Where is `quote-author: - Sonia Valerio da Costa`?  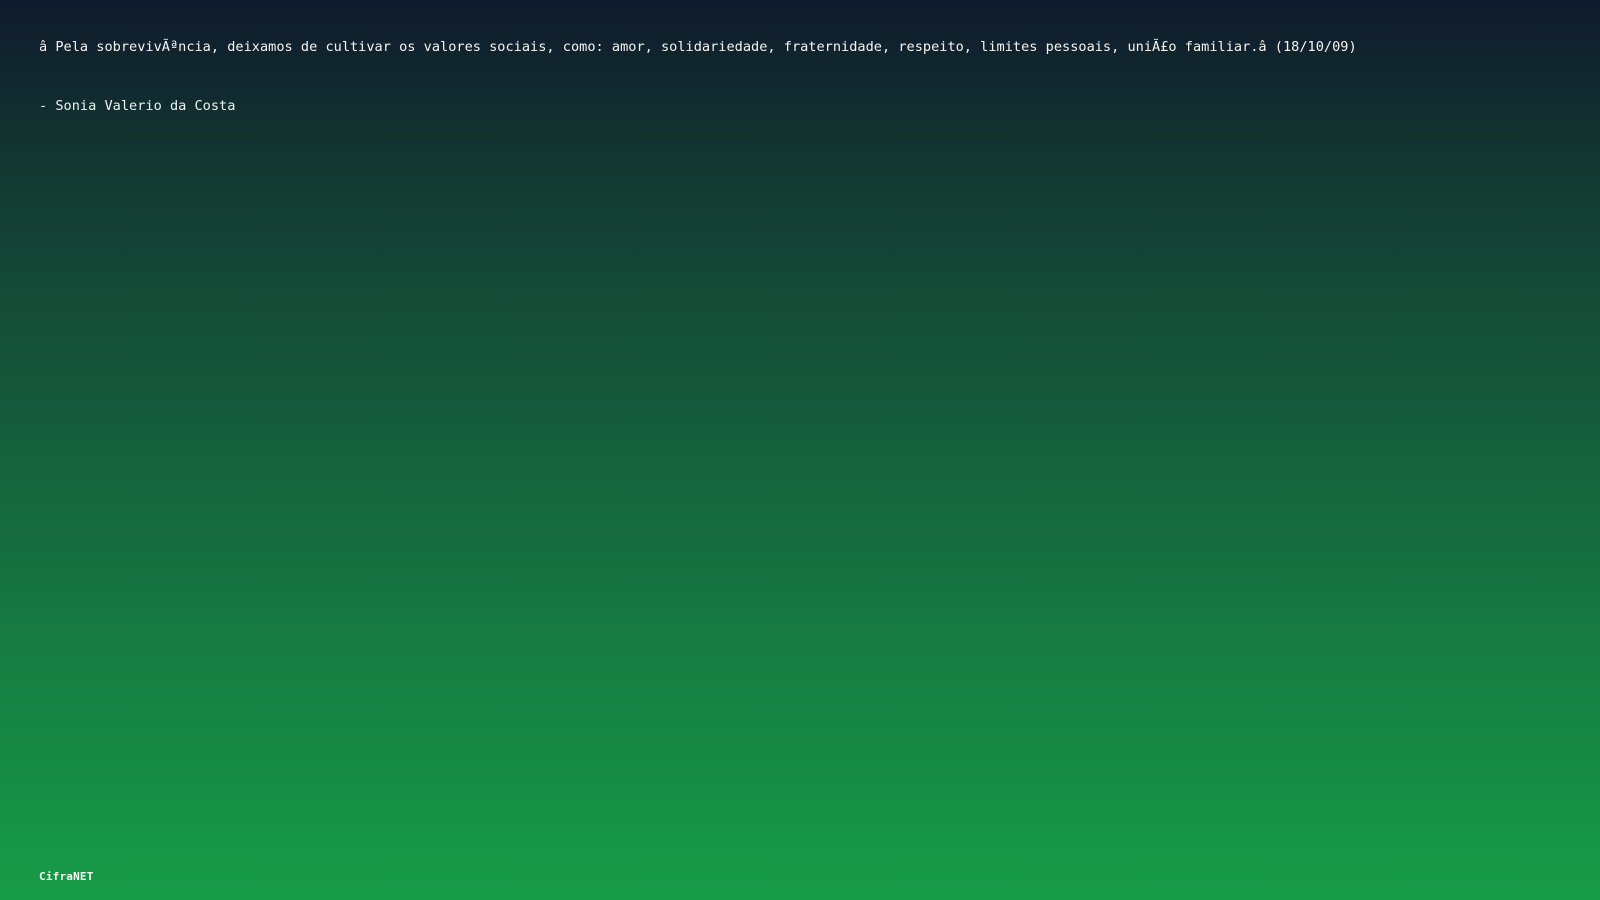 quote-author: - Sonia Valerio da Costa is located at coordinates (137, 106).